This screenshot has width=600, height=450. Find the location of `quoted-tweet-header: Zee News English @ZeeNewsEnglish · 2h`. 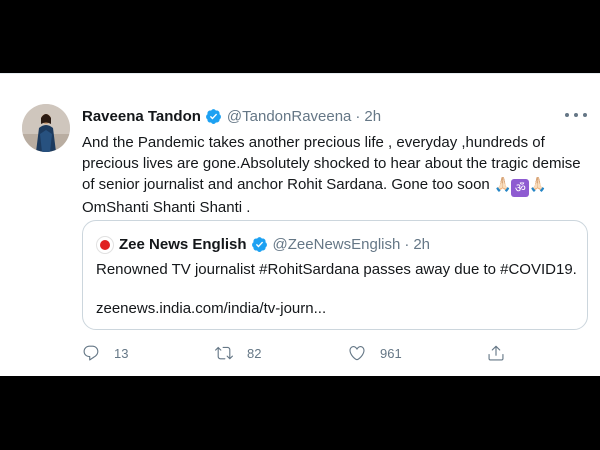

quoted-tweet-header: Zee News English @ZeeNewsEnglish · 2h is located at coordinates (274, 244).